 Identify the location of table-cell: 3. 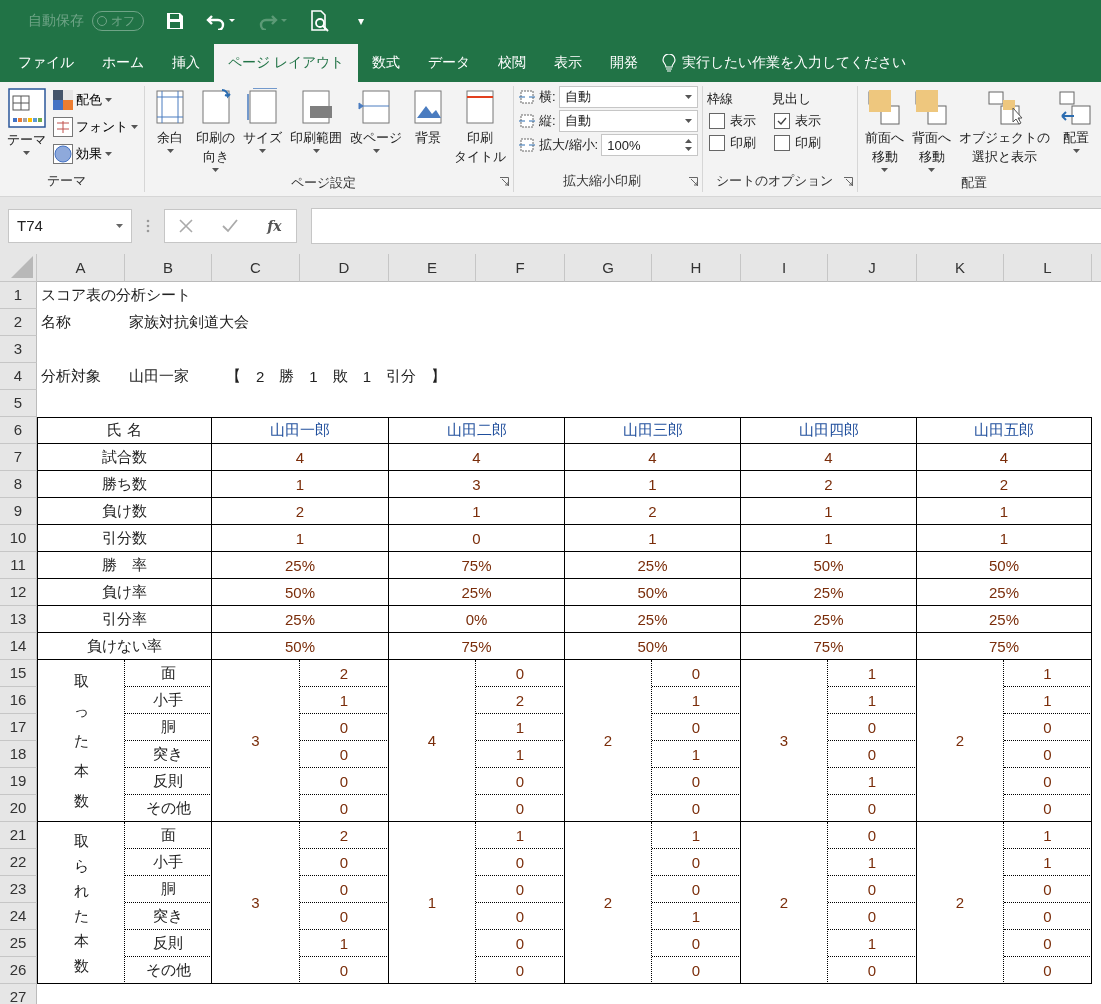
(477, 484).